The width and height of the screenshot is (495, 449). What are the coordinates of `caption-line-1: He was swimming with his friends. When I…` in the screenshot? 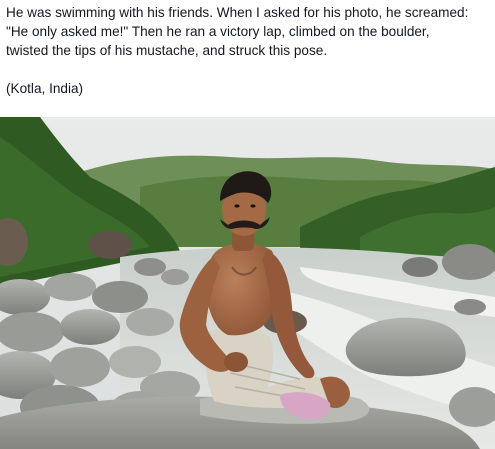 It's located at (237, 12).